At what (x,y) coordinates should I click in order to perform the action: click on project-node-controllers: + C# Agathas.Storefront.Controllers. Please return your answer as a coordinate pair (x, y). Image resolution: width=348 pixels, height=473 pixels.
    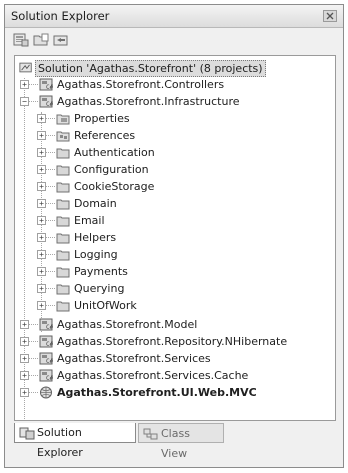
    Looking at the image, I should click on (175, 84).